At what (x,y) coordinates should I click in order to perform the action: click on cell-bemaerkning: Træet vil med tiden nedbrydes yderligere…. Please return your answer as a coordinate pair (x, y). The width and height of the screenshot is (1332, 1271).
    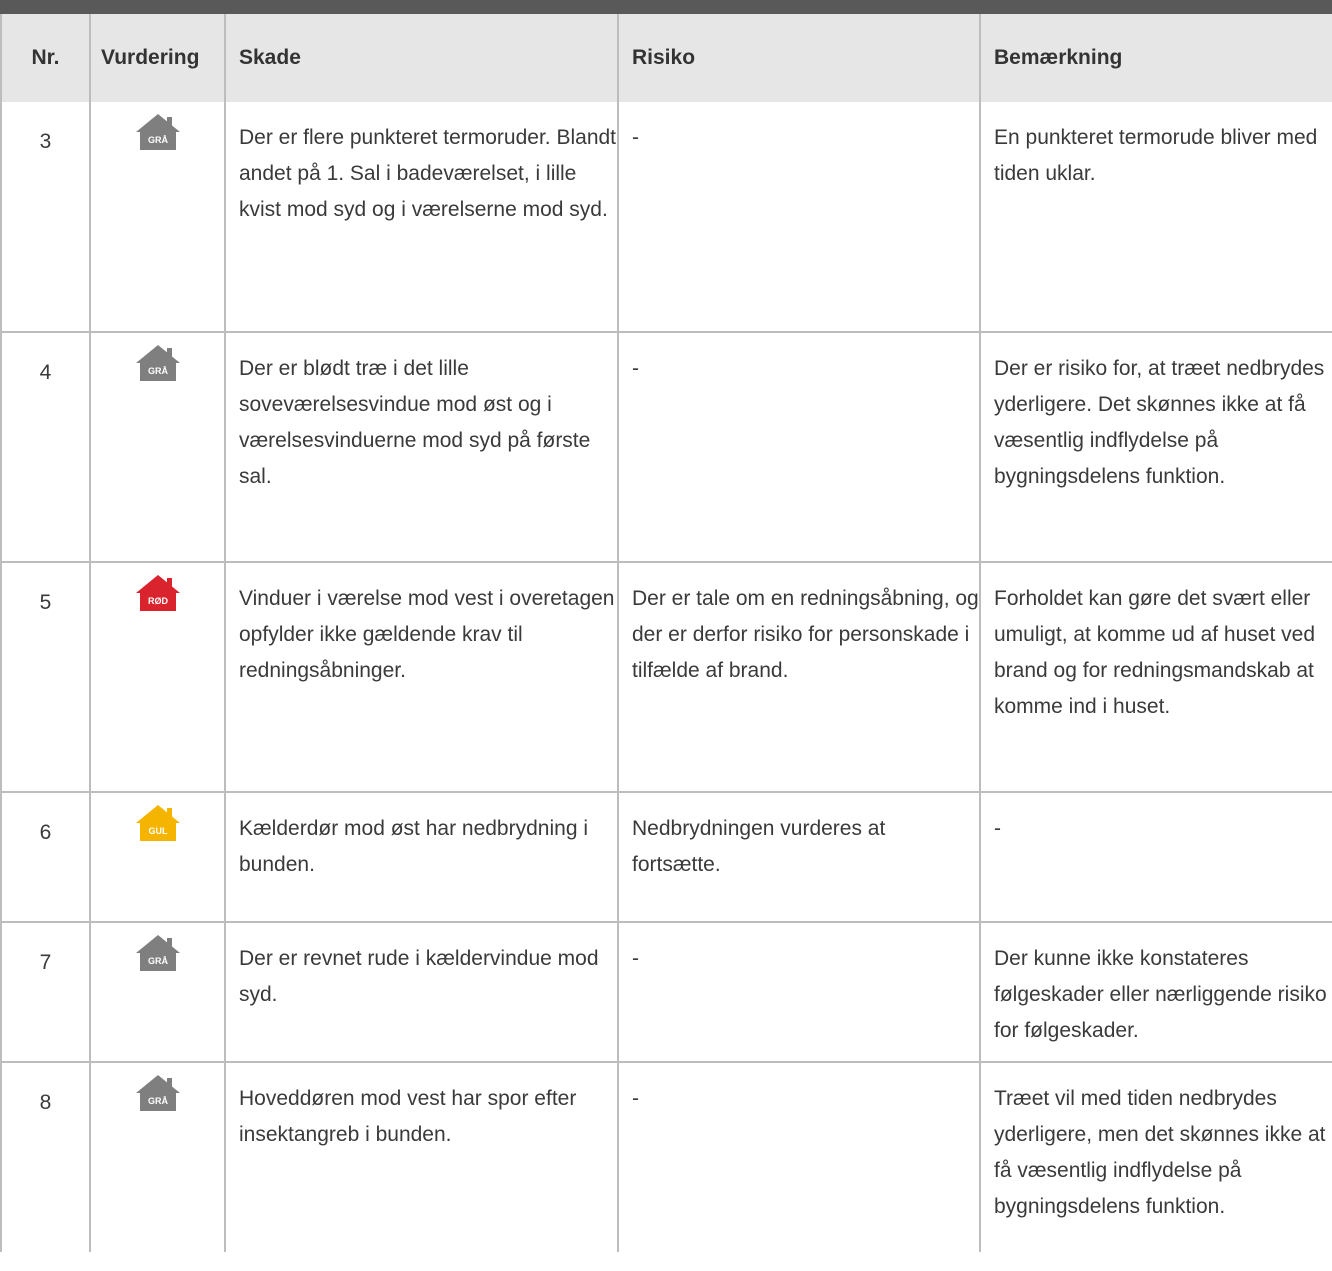
    Looking at the image, I should click on (1155, 1157).